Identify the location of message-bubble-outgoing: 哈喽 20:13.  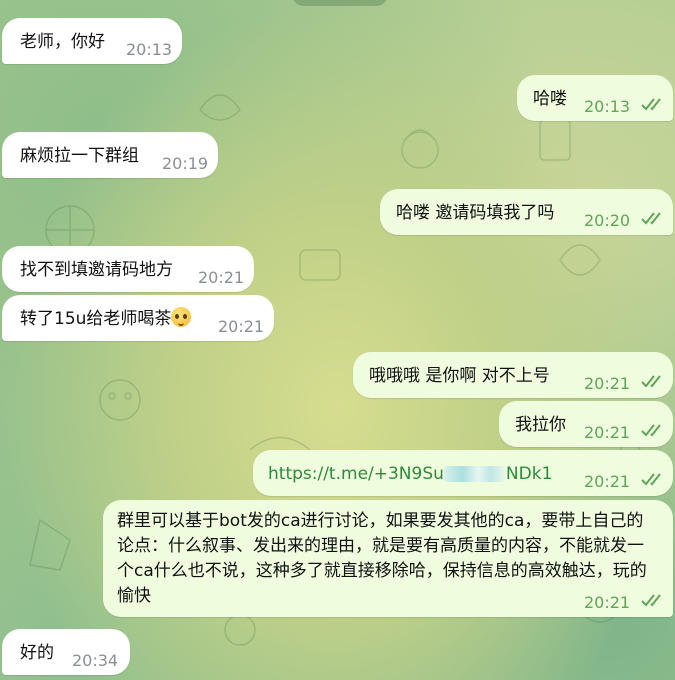
(595, 98).